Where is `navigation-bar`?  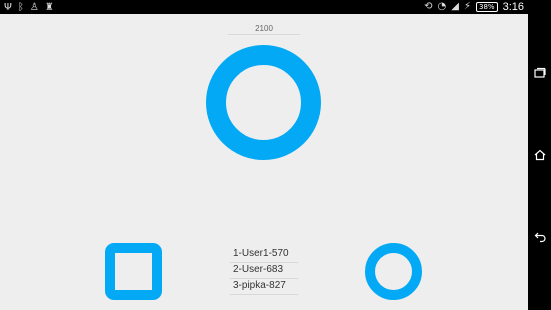
navigation-bar is located at coordinates (539, 155).